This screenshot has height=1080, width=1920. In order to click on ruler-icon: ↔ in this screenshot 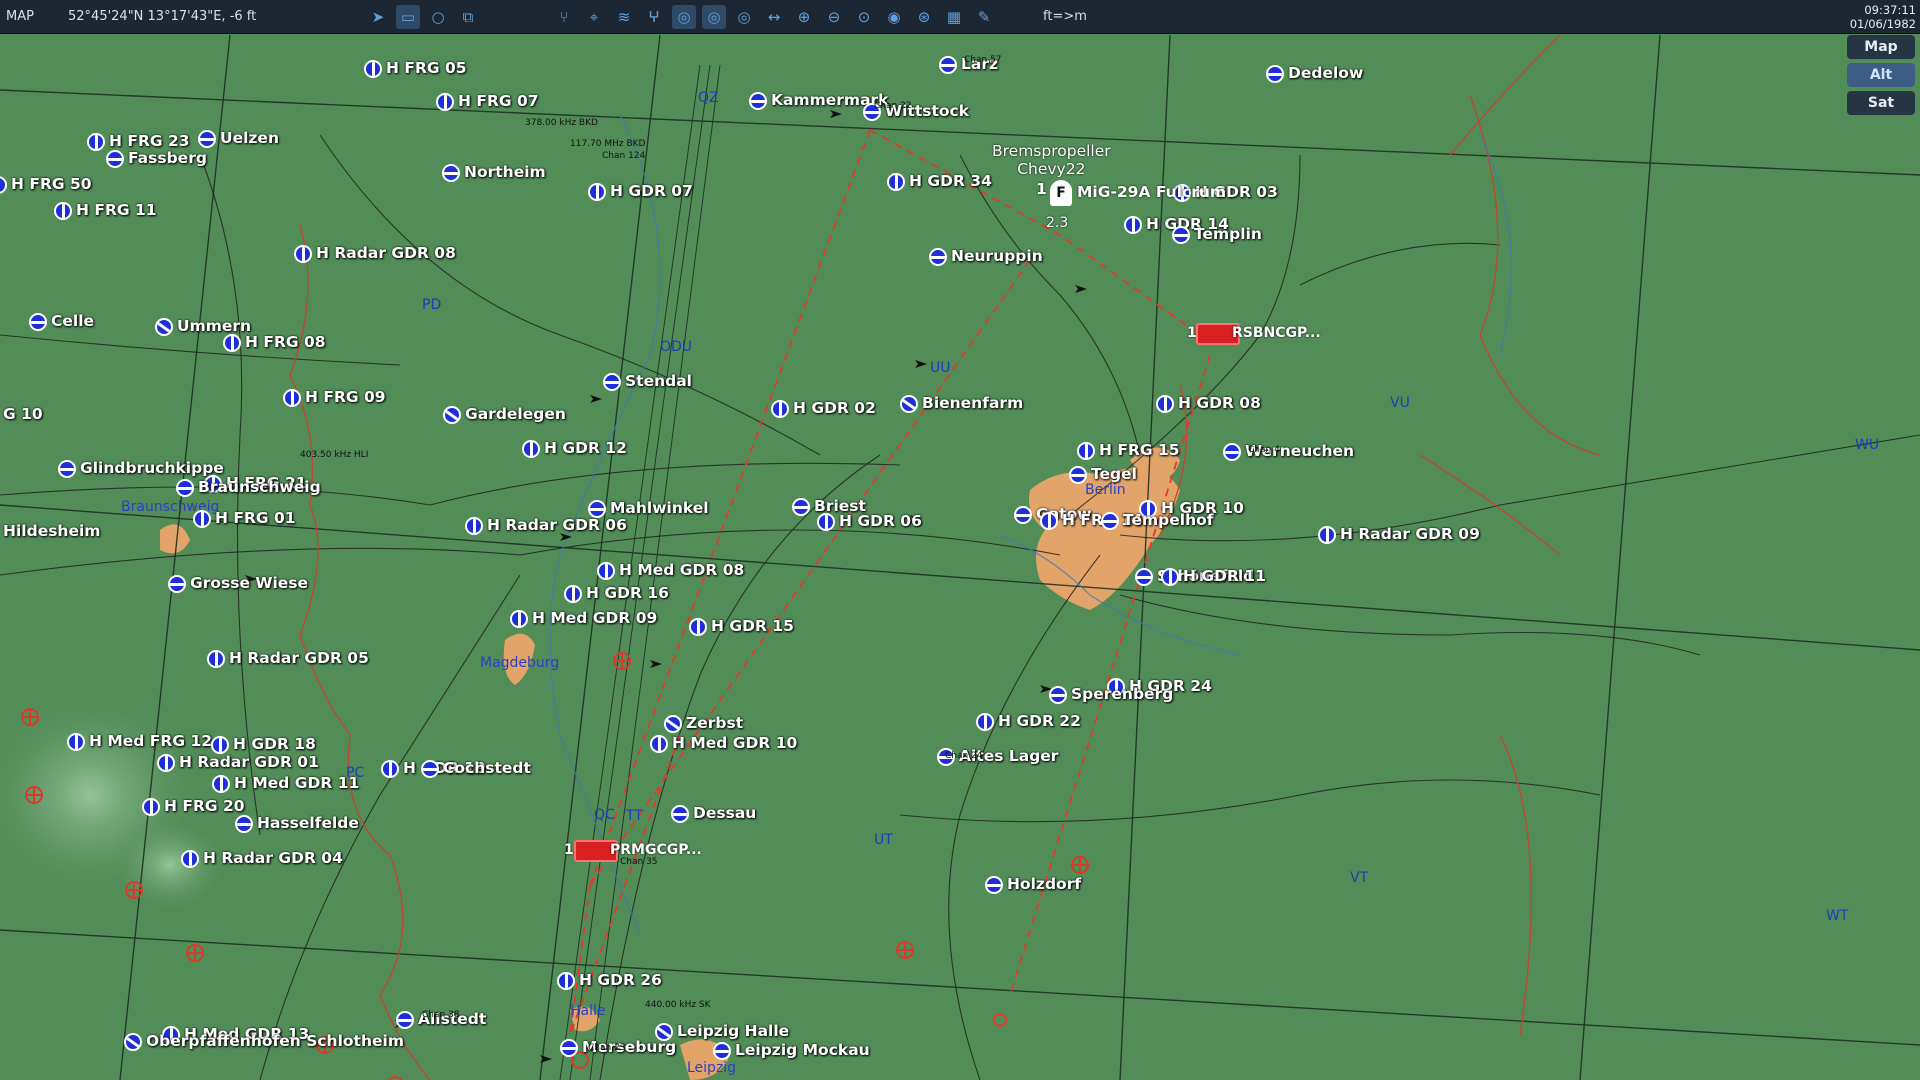, I will do `click(774, 17)`.